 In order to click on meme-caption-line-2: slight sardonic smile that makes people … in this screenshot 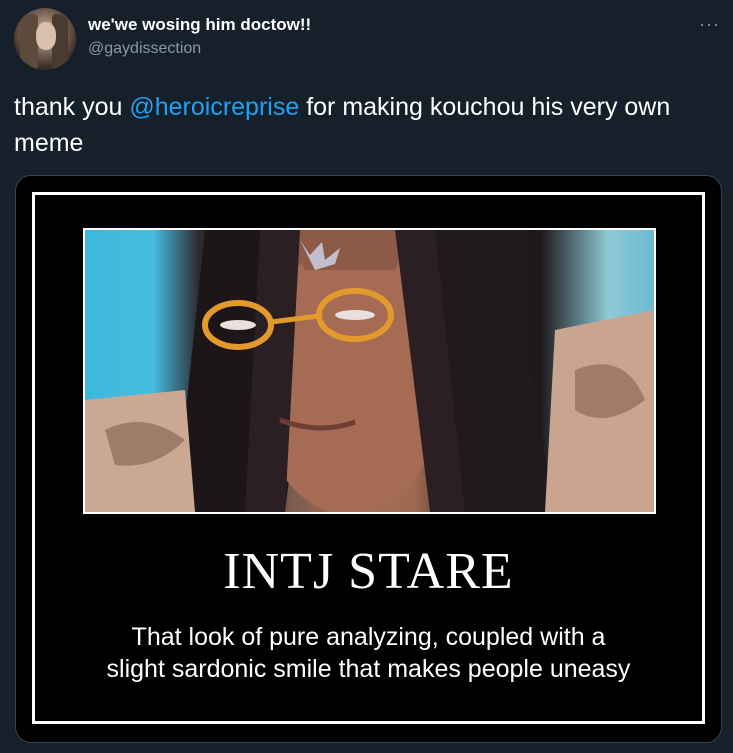, I will do `click(368, 669)`.